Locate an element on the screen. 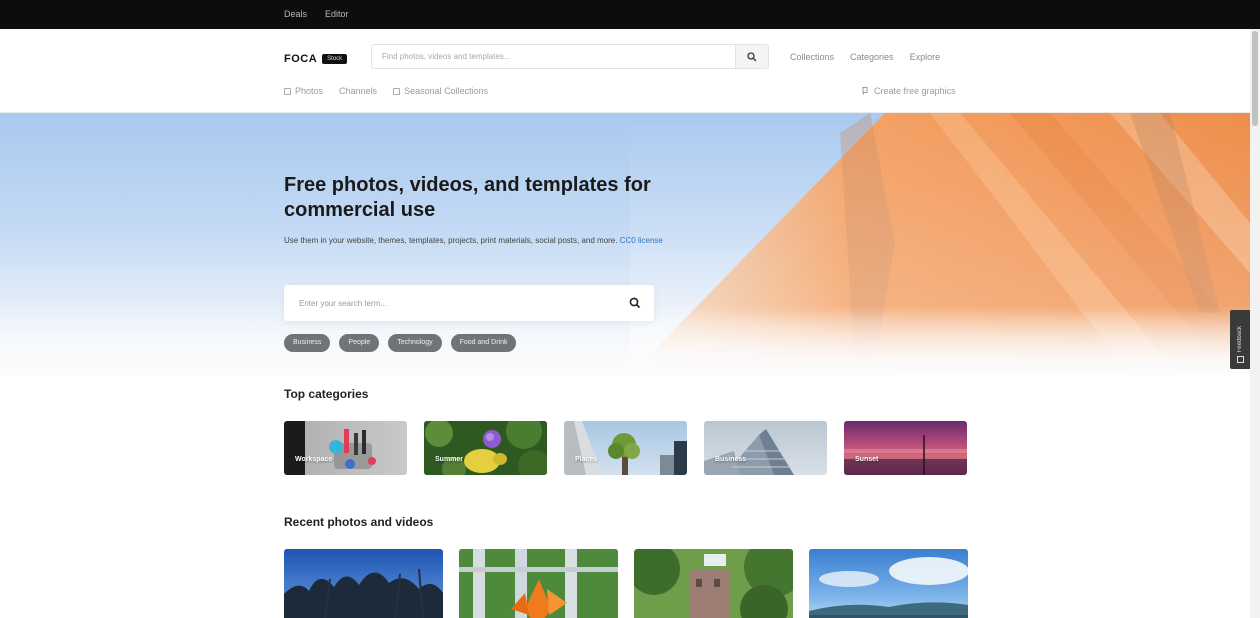 The width and height of the screenshot is (1260, 618). feedback-label: Feedback is located at coordinates (1240, 338).